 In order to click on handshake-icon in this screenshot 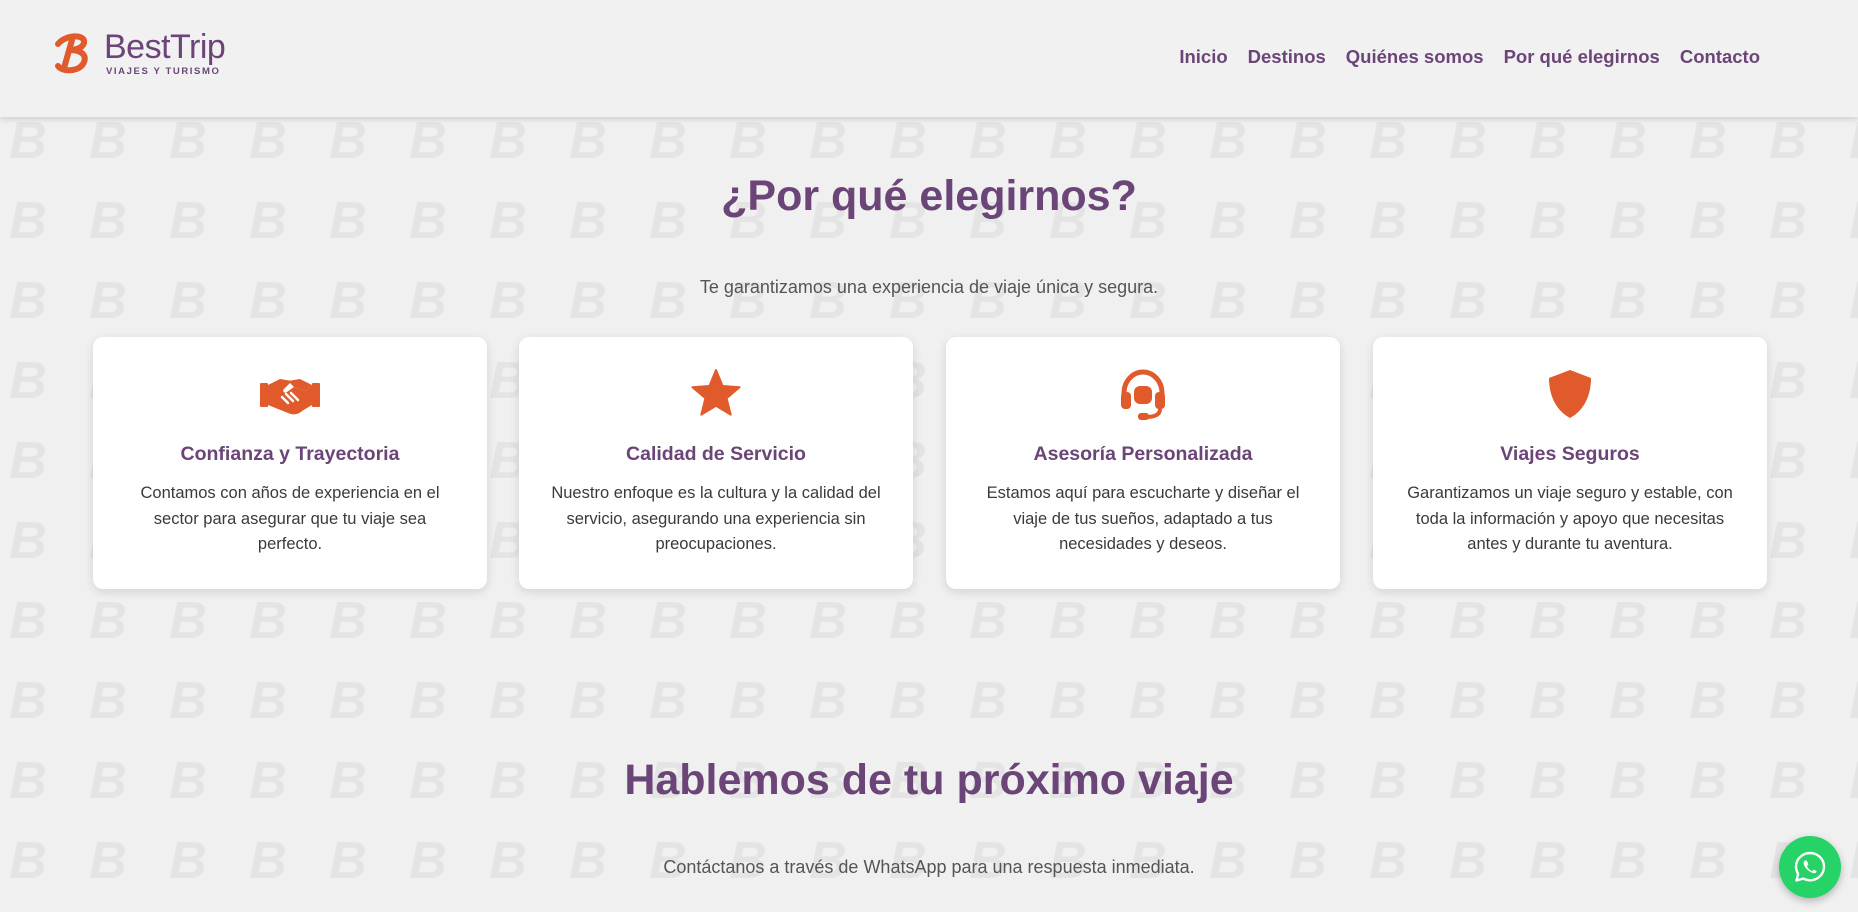, I will do `click(290, 397)`.